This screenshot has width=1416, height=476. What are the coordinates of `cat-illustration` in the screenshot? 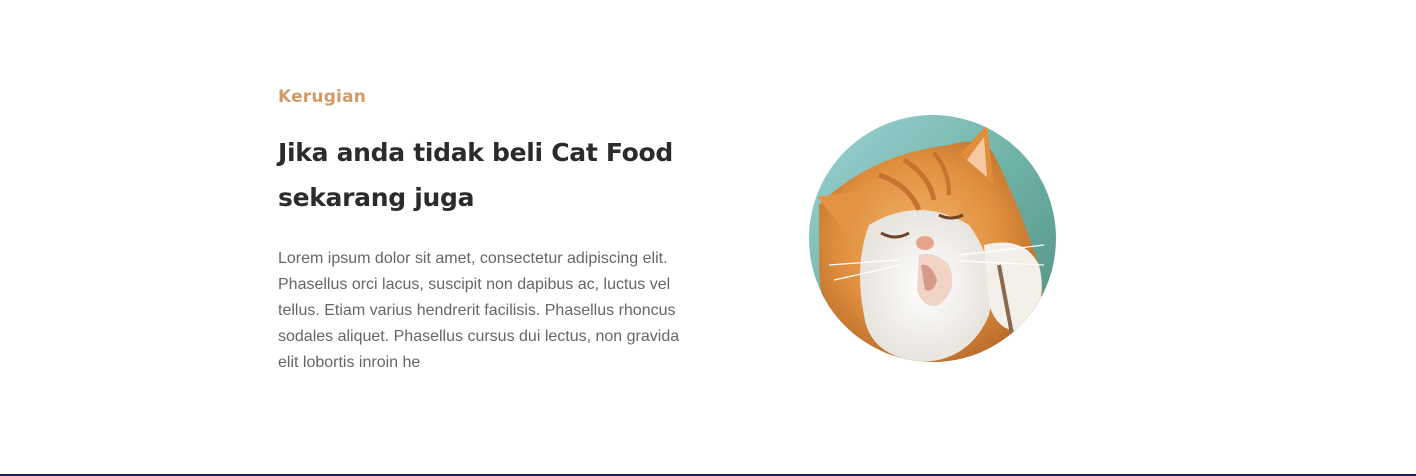 It's located at (932, 238).